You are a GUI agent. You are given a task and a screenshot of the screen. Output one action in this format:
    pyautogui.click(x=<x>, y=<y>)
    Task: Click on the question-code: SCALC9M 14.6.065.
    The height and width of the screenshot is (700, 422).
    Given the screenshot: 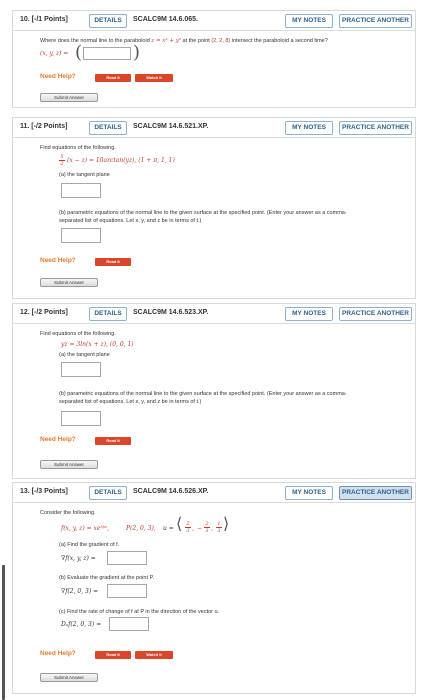 What is the action you would take?
    pyautogui.click(x=165, y=19)
    